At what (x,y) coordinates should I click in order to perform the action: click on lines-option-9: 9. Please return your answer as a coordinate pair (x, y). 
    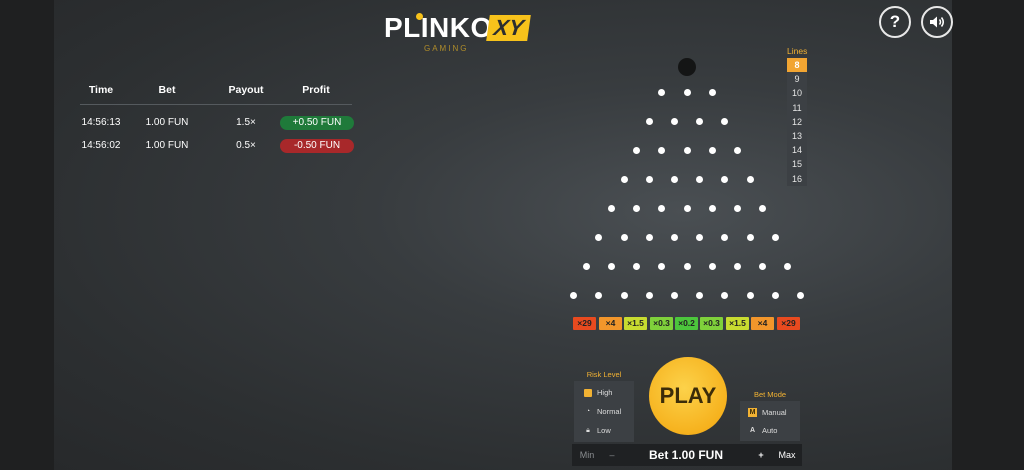
    Looking at the image, I should click on (797, 79).